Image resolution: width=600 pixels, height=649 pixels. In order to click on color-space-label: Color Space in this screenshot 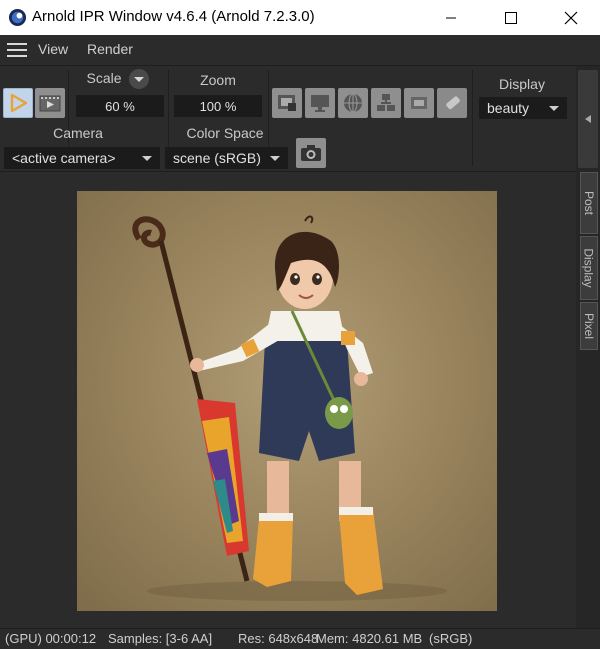, I will do `click(225, 133)`.